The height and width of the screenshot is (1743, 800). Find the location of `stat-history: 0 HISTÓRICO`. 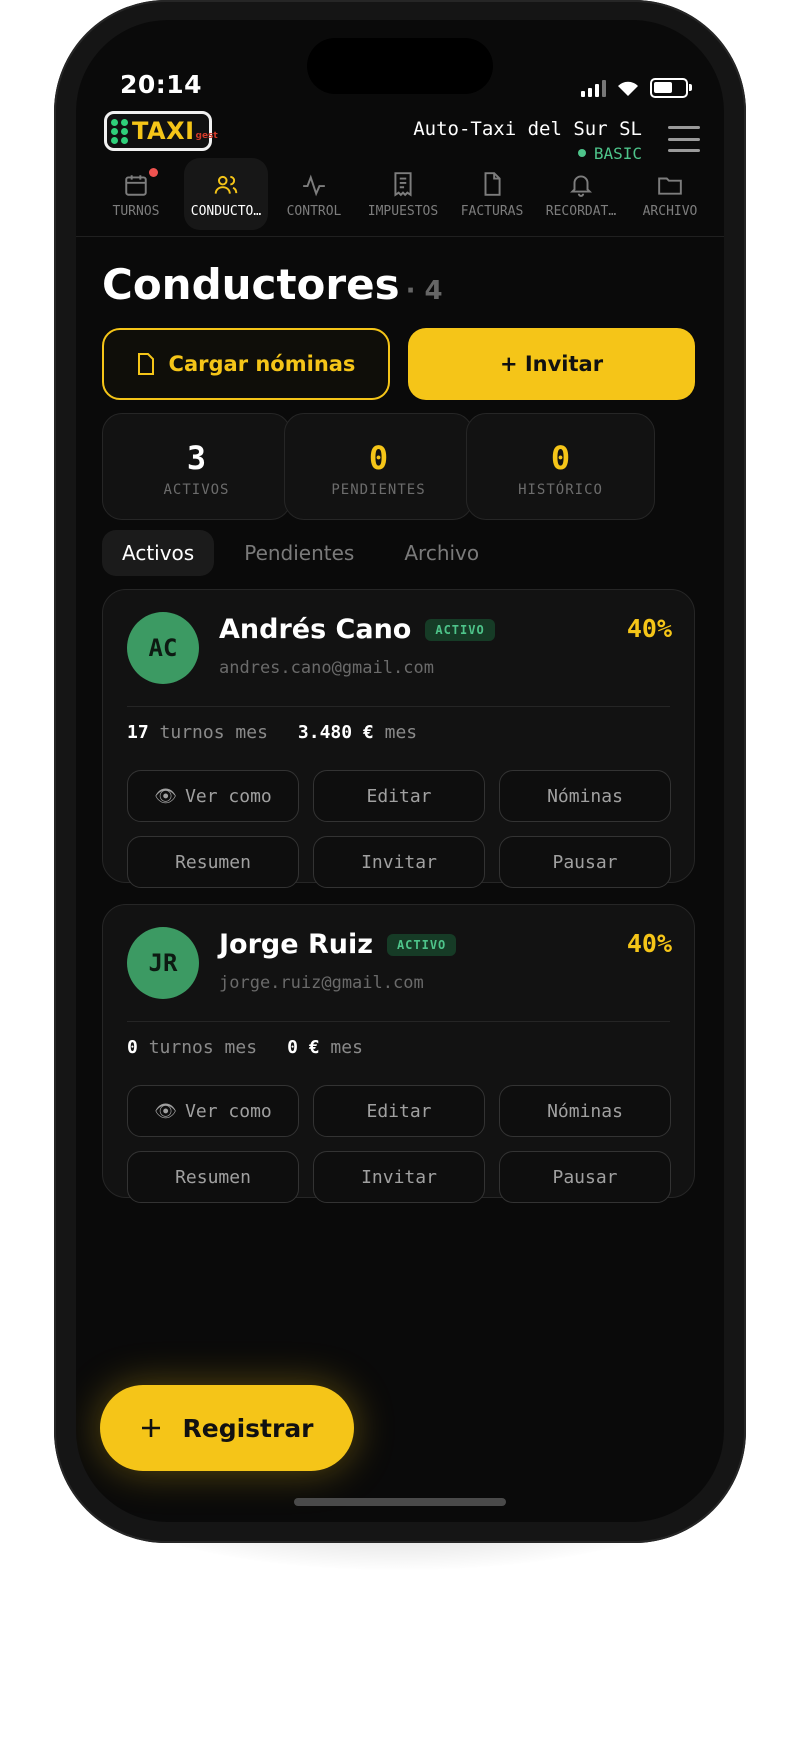

stat-history: 0 HISTÓRICO is located at coordinates (560, 466).